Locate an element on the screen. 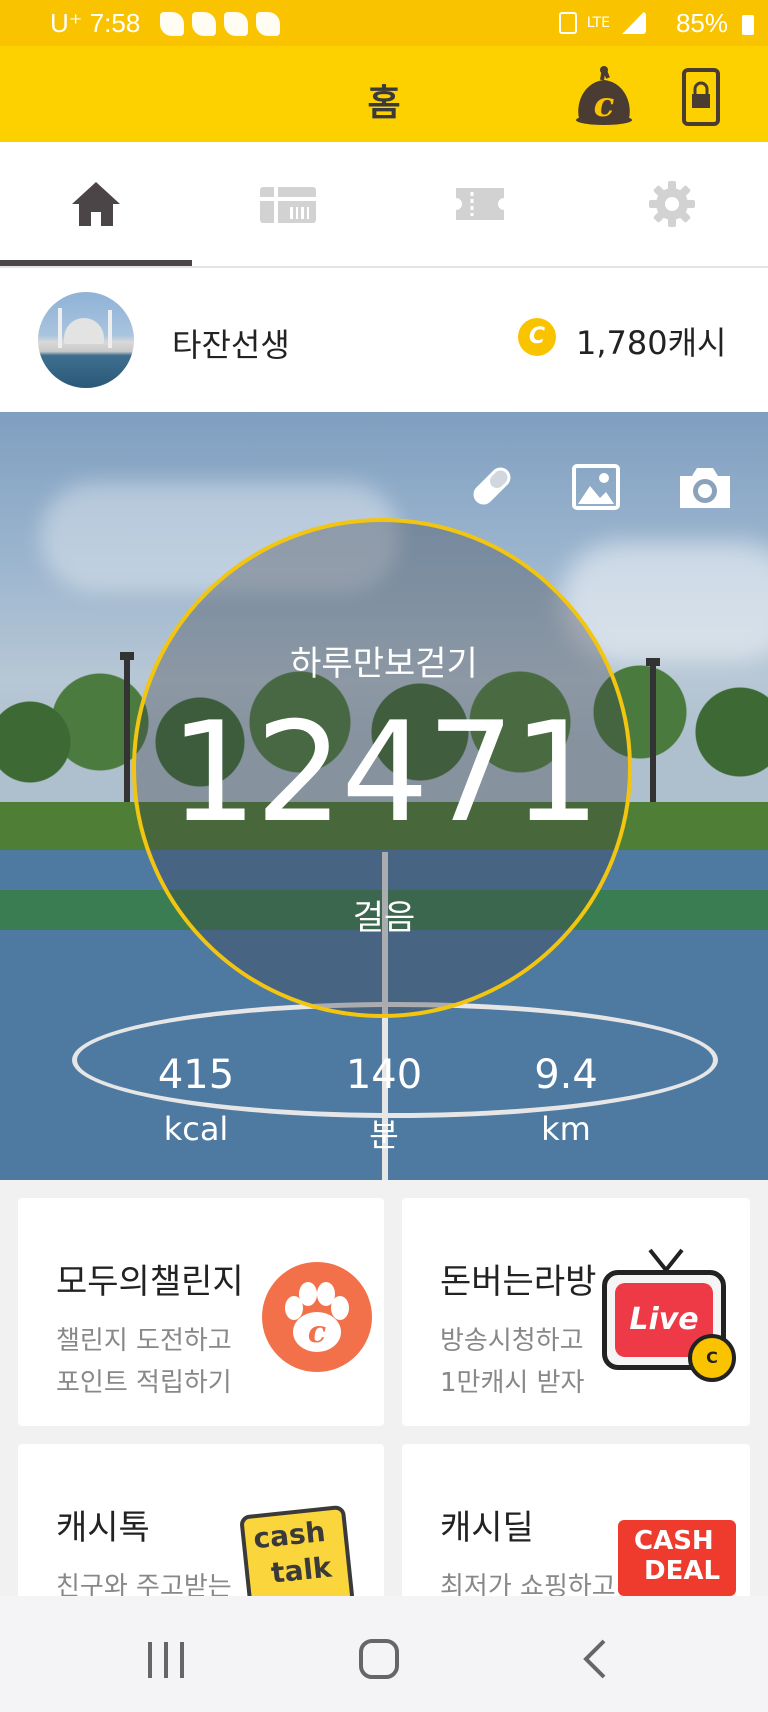 The width and height of the screenshot is (768, 1712). tab-indicator is located at coordinates (96, 263).